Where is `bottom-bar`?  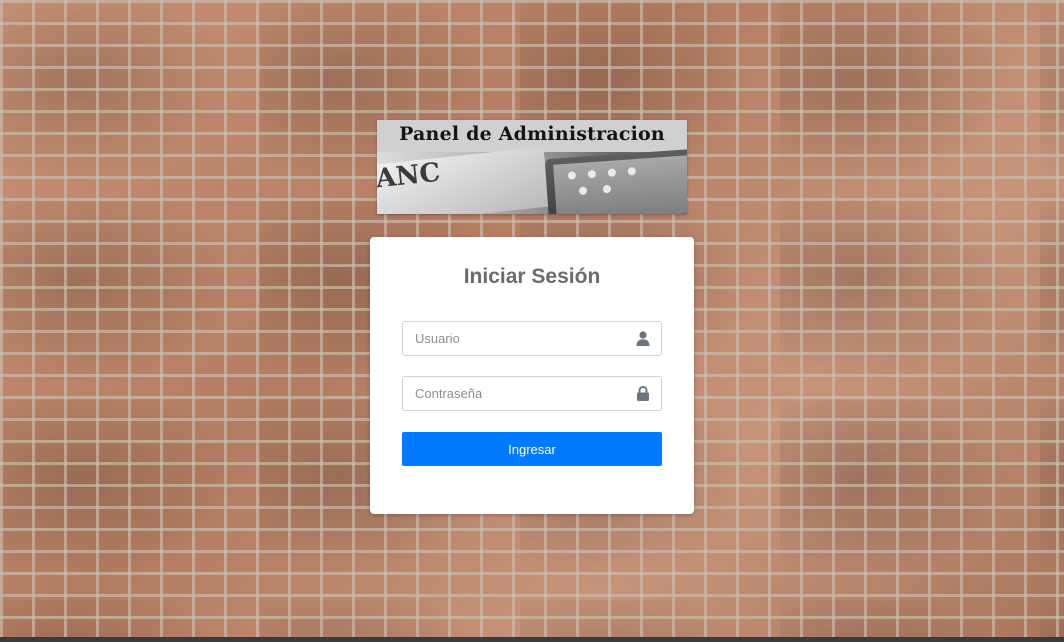 bottom-bar is located at coordinates (532, 639).